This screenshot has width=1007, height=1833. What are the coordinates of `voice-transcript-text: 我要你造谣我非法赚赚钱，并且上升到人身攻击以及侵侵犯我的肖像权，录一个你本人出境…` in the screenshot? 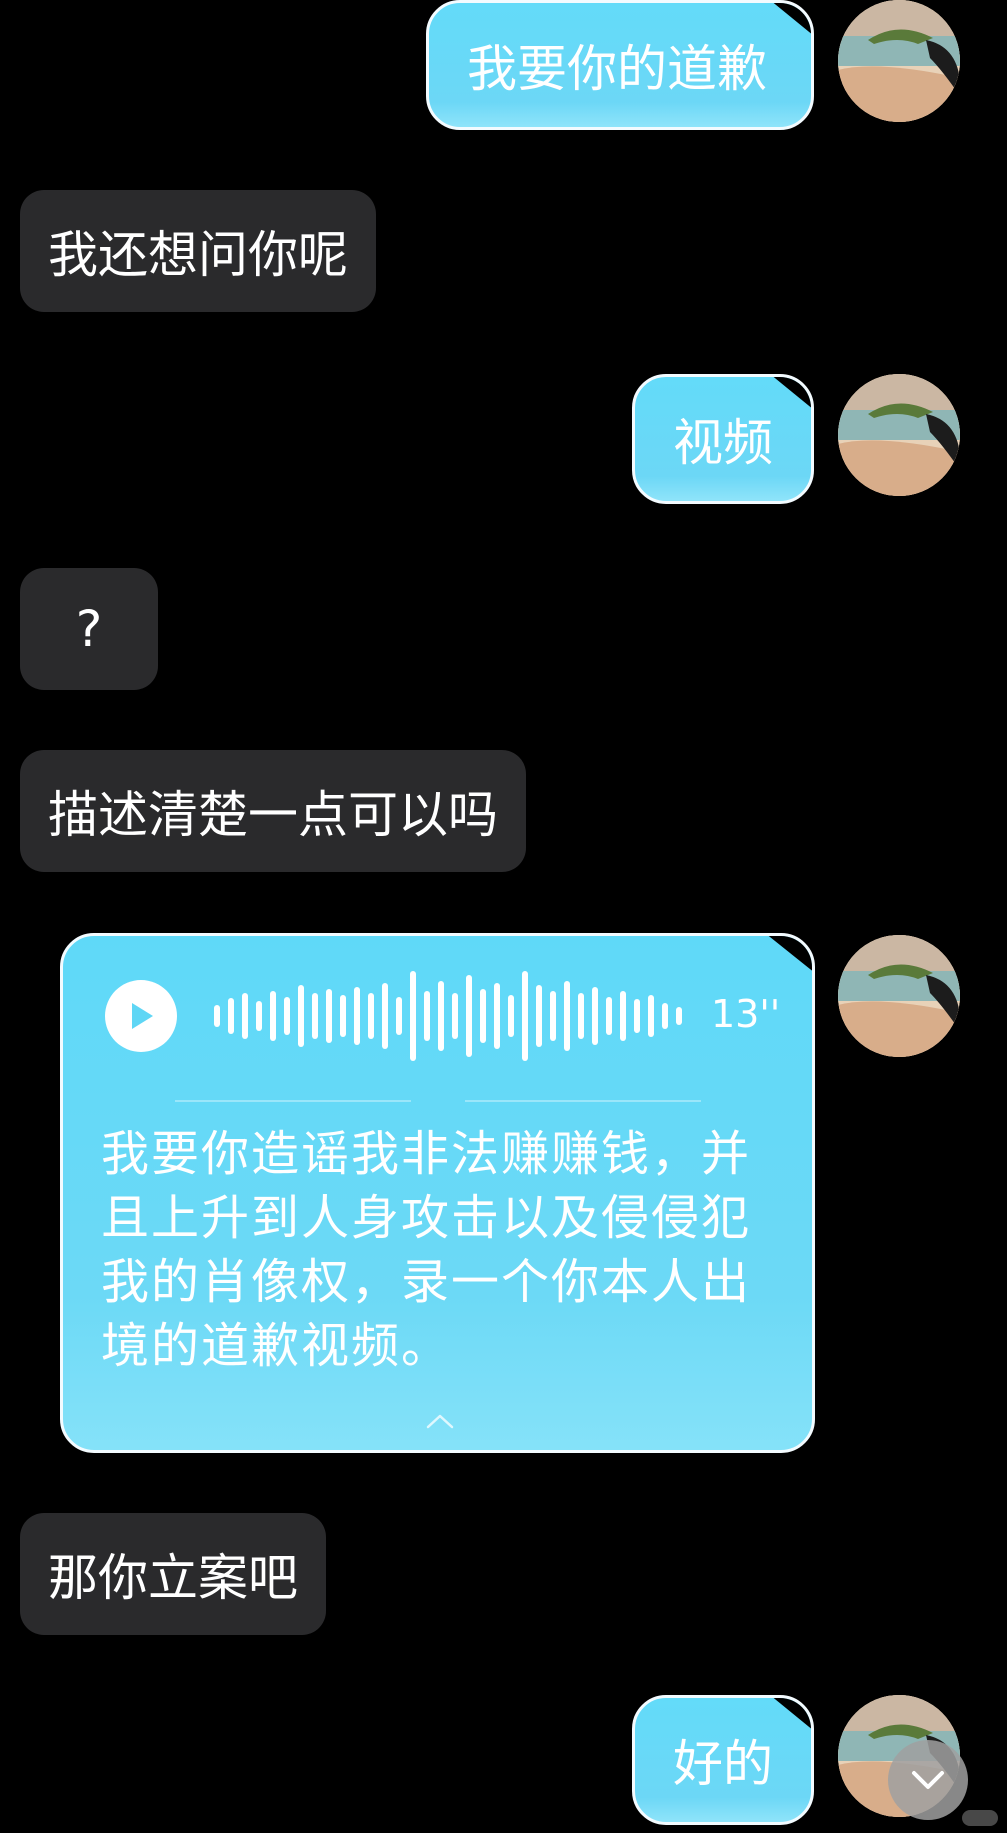 It's located at (426, 1250).